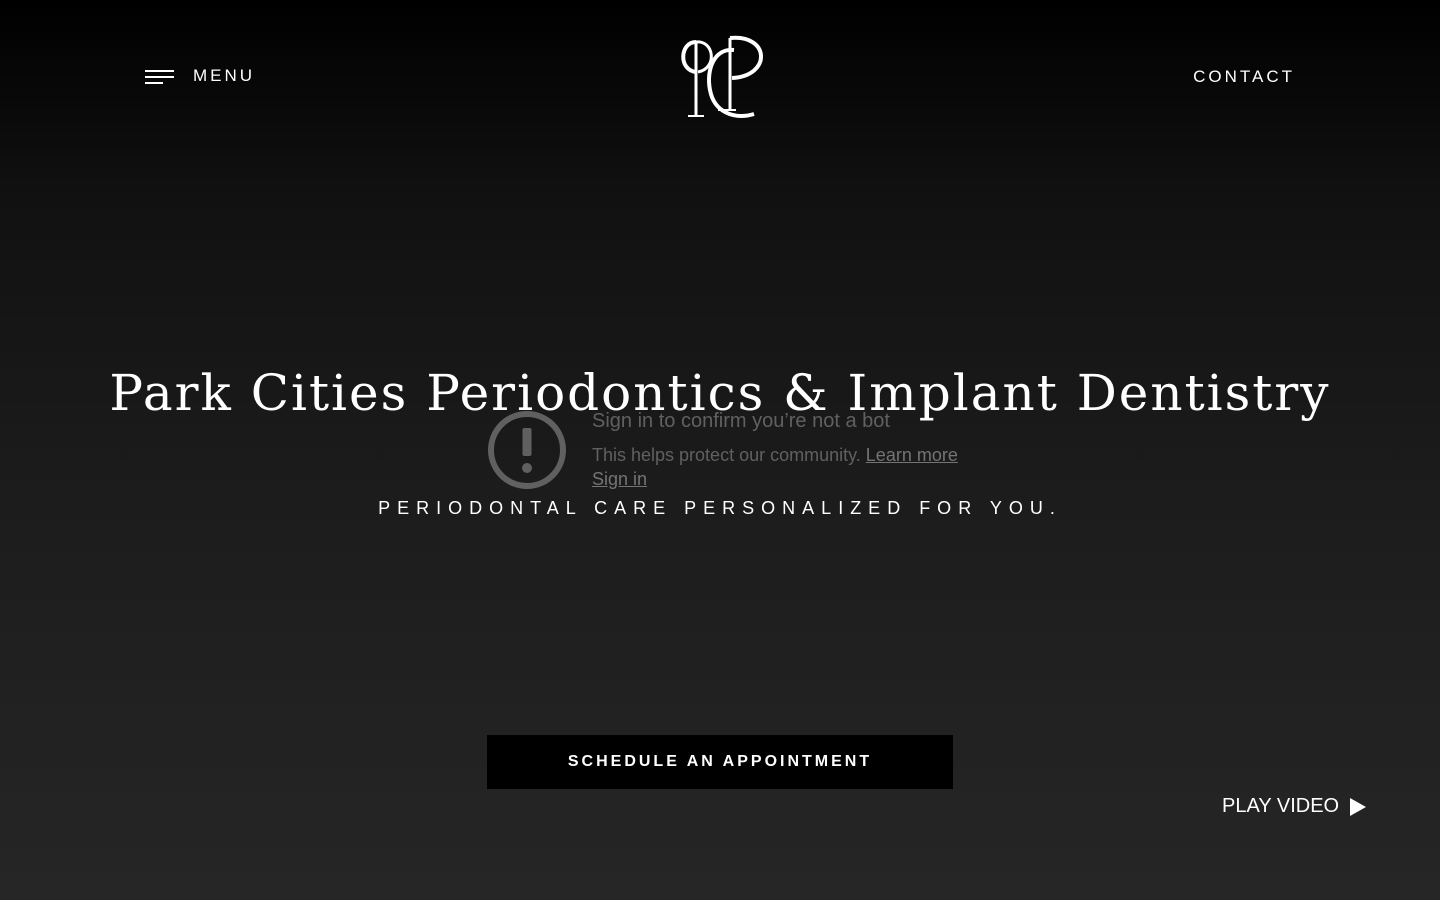 This screenshot has height=900, width=1440. I want to click on learn-more-link: Learn more, so click(912, 455).